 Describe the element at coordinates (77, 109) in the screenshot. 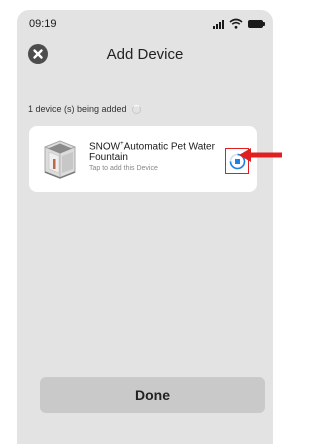

I see `adding-status-text: 1 device (s) being added` at that location.